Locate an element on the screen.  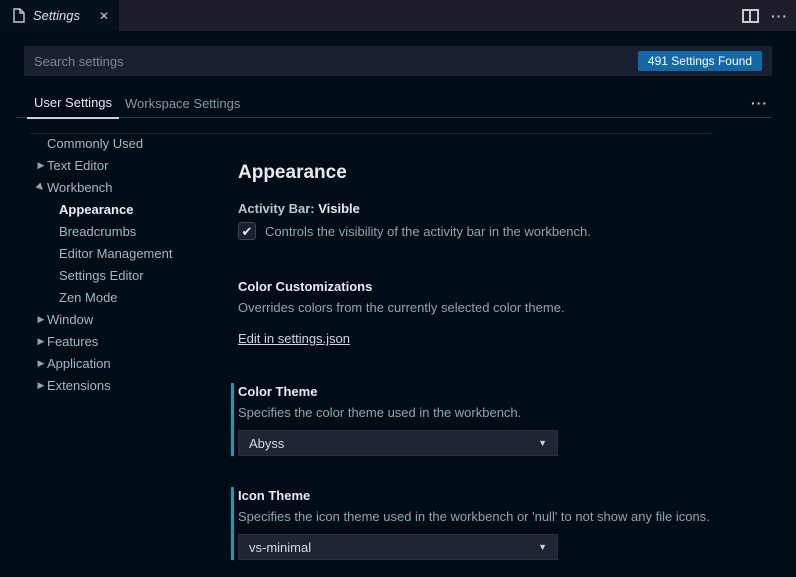
settings-count-badge: 491 Settings Found is located at coordinates (699, 61).